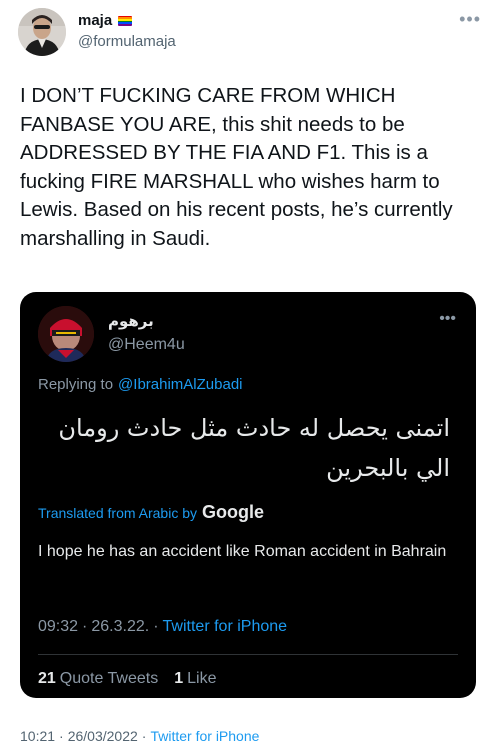 The width and height of the screenshot is (497, 750). Describe the element at coordinates (127, 41) in the screenshot. I see `author-handle: @formulamaja` at that location.